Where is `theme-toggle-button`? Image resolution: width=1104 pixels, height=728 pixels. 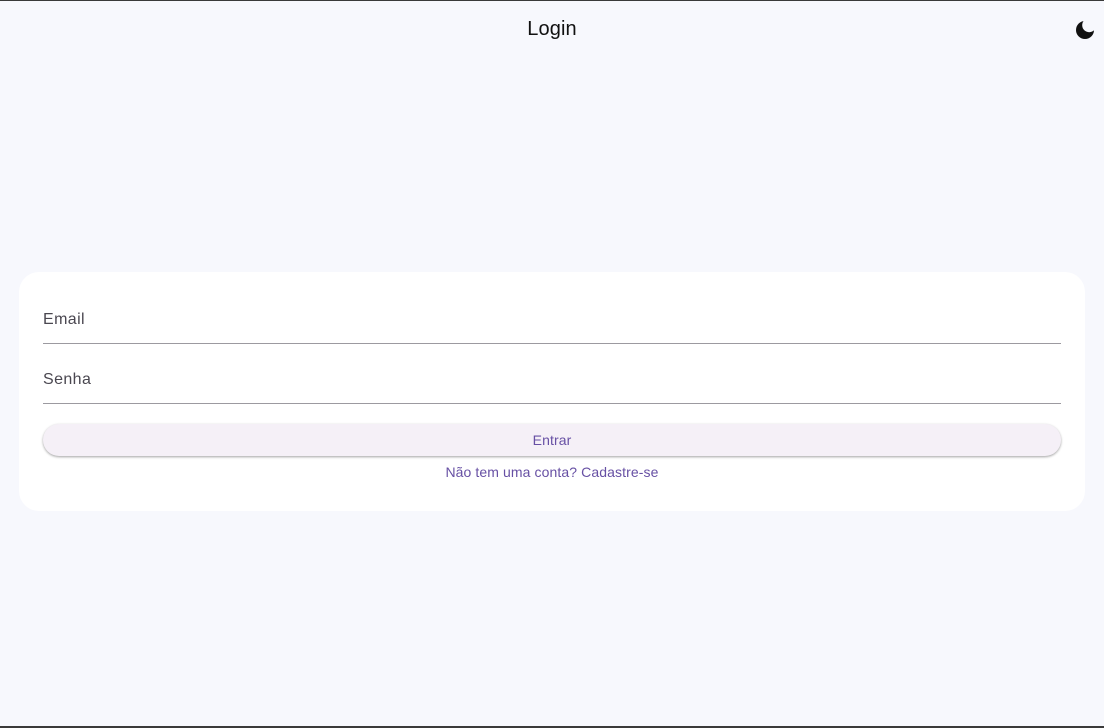 theme-toggle-button is located at coordinates (1085, 30).